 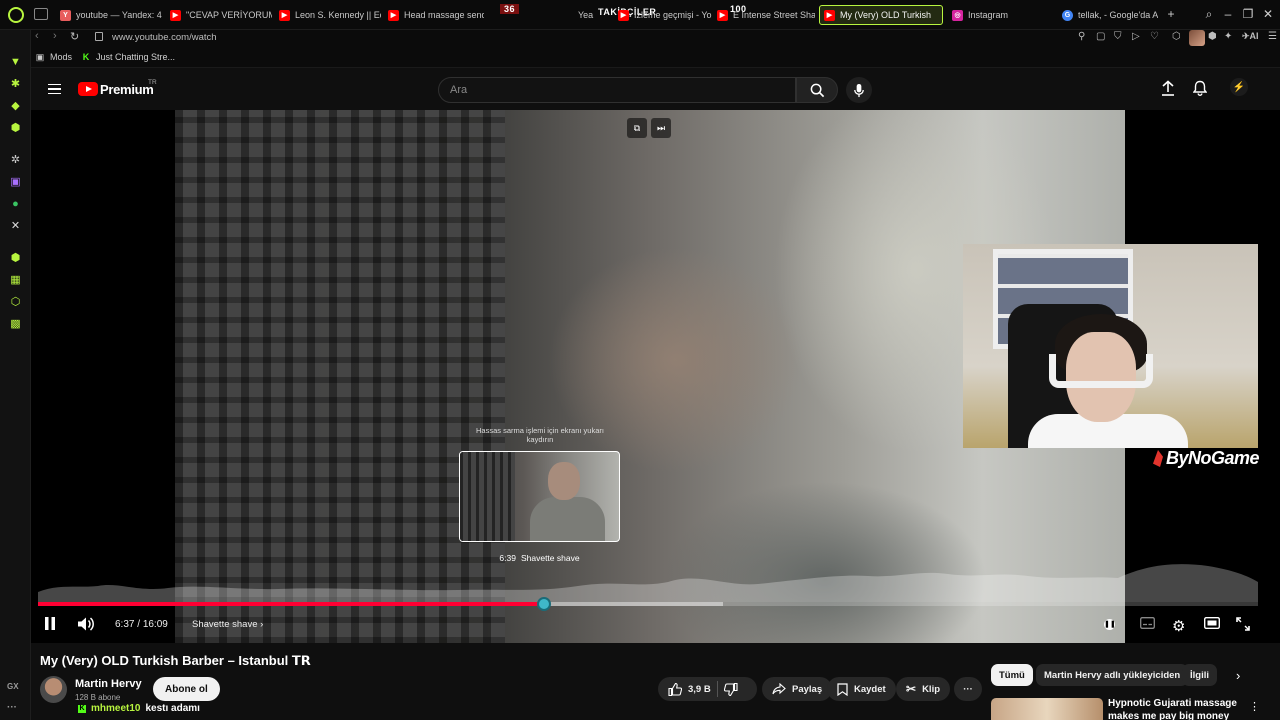 I want to click on tab-old-turkish-barber: ▶ My (Very) OLD Turkish, so click(x=881, y=15).